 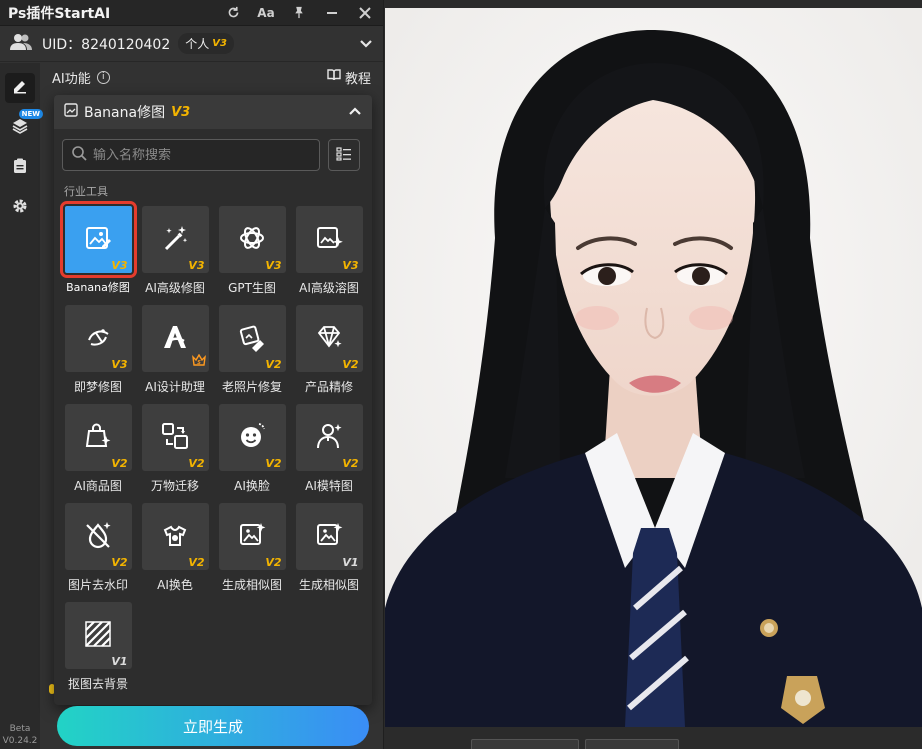 I want to click on diamond-icon, so click(x=329, y=339).